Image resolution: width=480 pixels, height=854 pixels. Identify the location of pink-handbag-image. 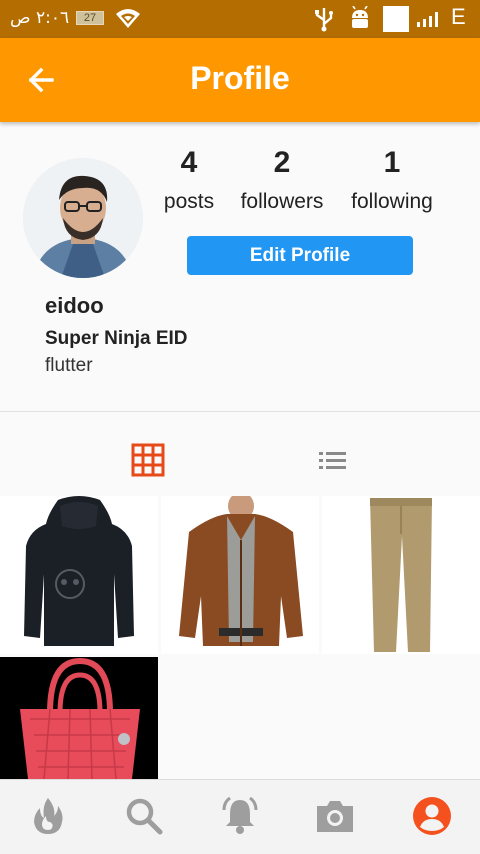
(79, 718).